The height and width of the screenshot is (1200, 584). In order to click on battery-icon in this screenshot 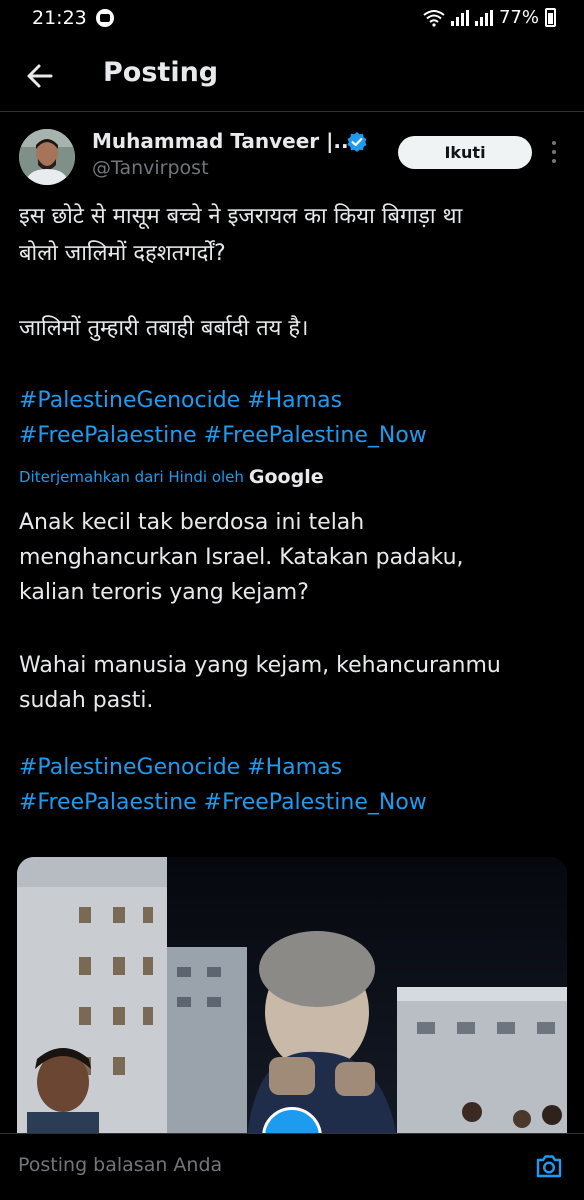, I will do `click(550, 17)`.